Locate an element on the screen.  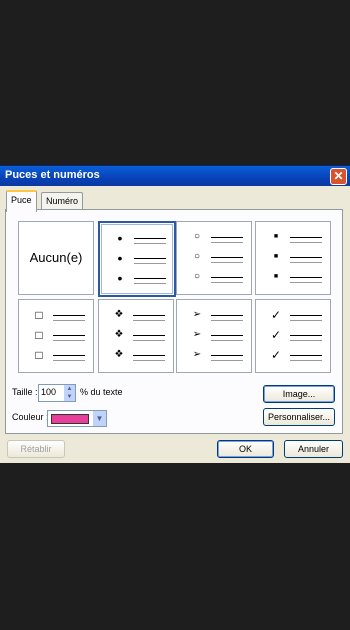
size-spinner-arrows: ▲ ▼ is located at coordinates (69, 393).